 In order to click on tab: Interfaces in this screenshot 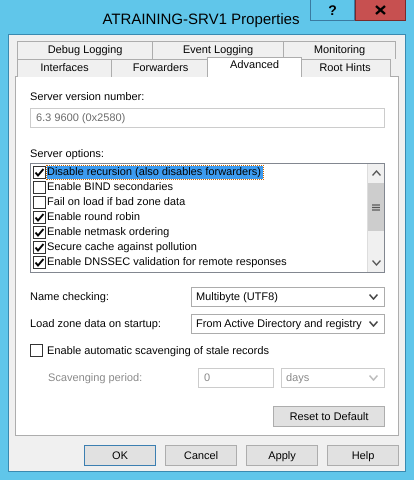, I will do `click(64, 68)`.